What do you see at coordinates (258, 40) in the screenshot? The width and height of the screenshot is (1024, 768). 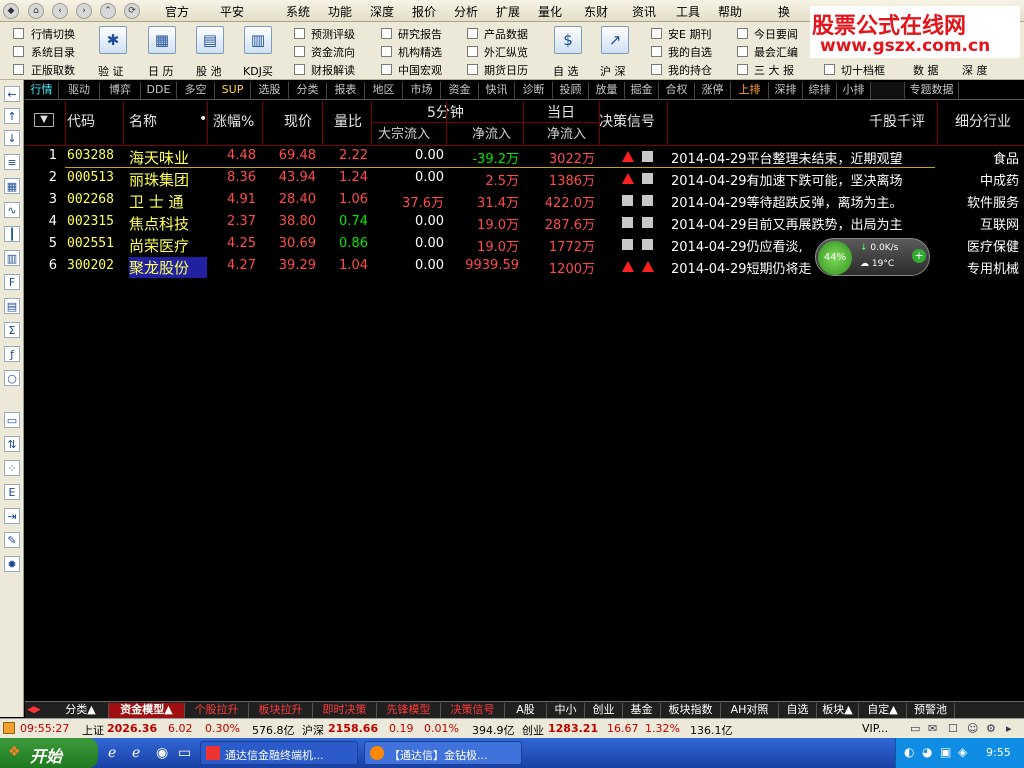 I see `chart-icon: ▥` at bounding box center [258, 40].